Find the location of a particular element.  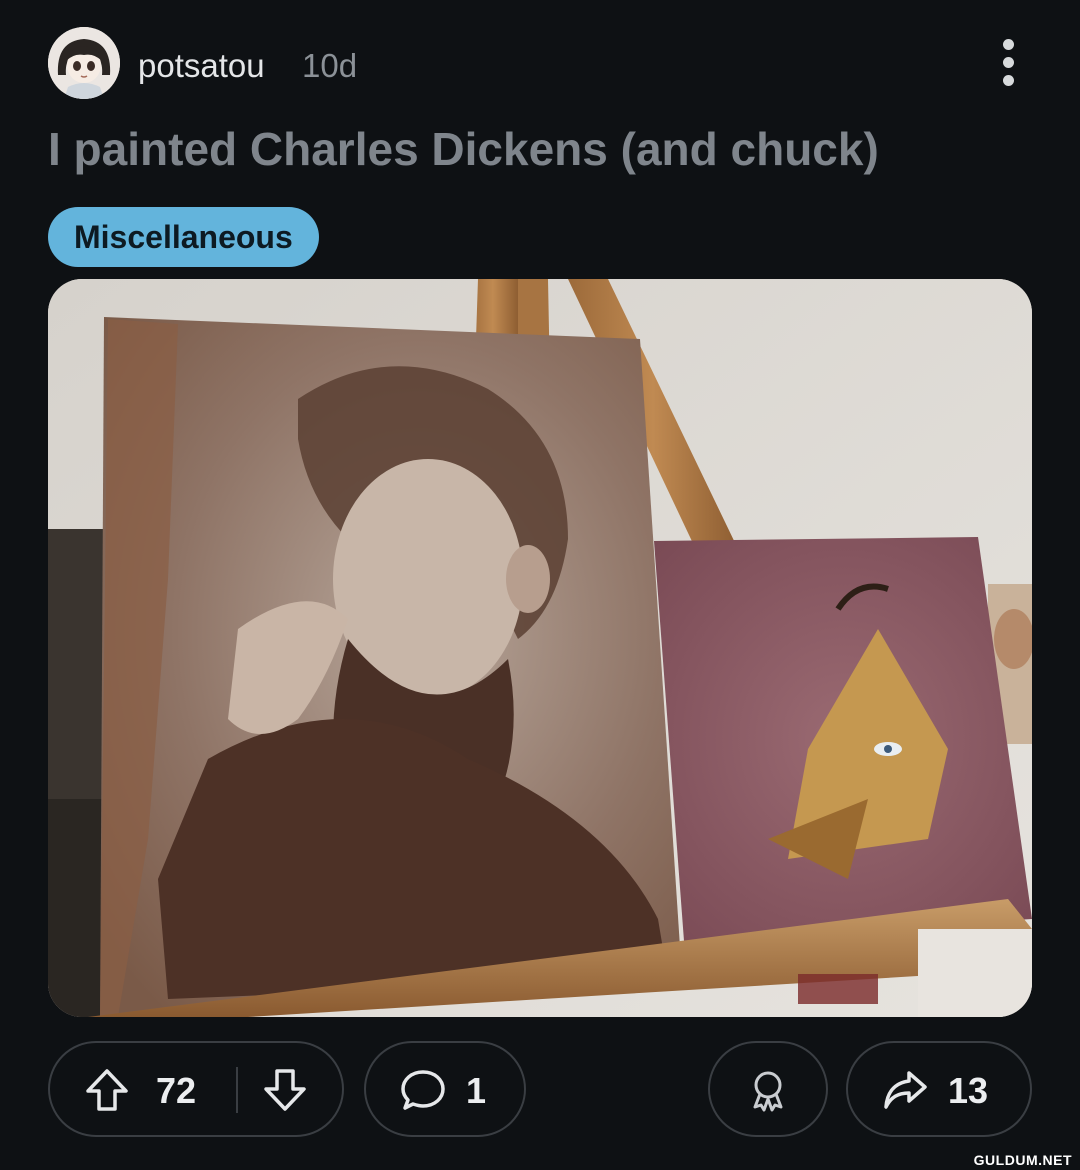

downvote-arrow-icon is located at coordinates (285, 1090).